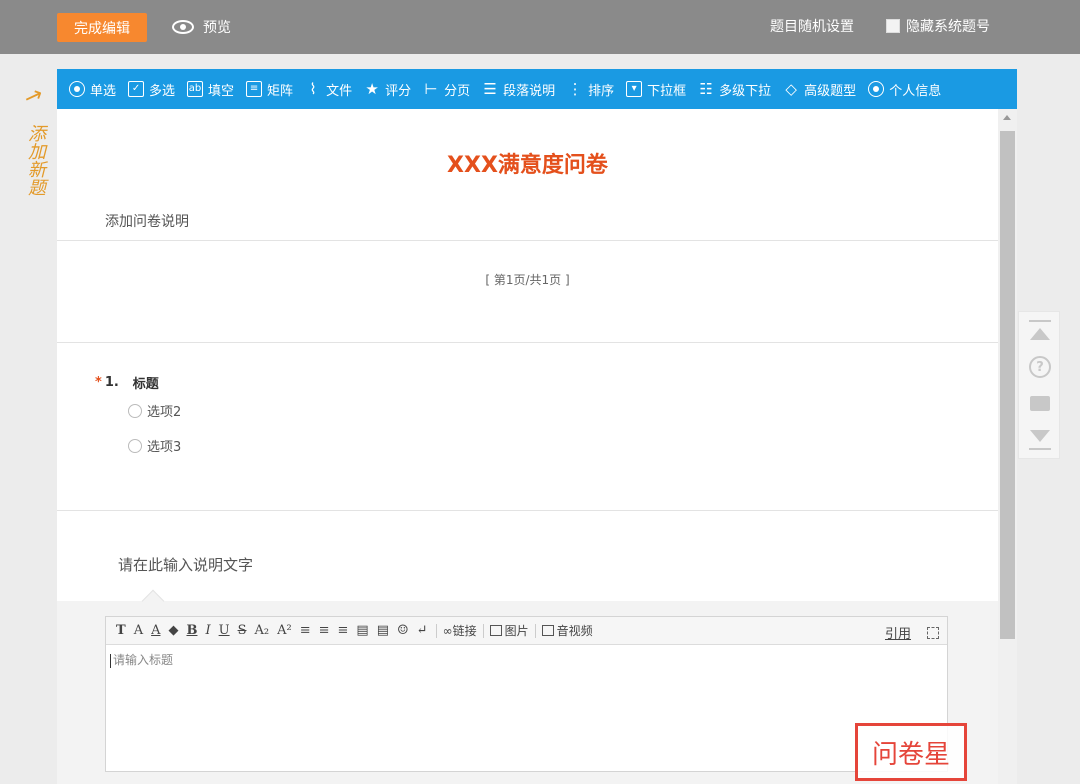 This screenshot has height=784, width=1080. I want to click on outdent-icon: ▤, so click(383, 630).